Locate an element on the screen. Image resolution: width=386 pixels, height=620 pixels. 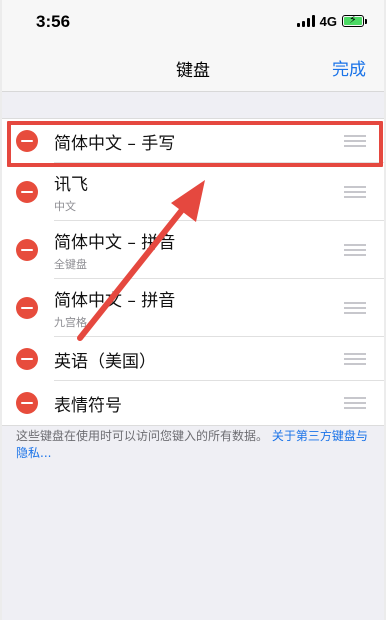
keyboard-row-text: 简体中文 – 拼音 九宫格 is located at coordinates (114, 308).